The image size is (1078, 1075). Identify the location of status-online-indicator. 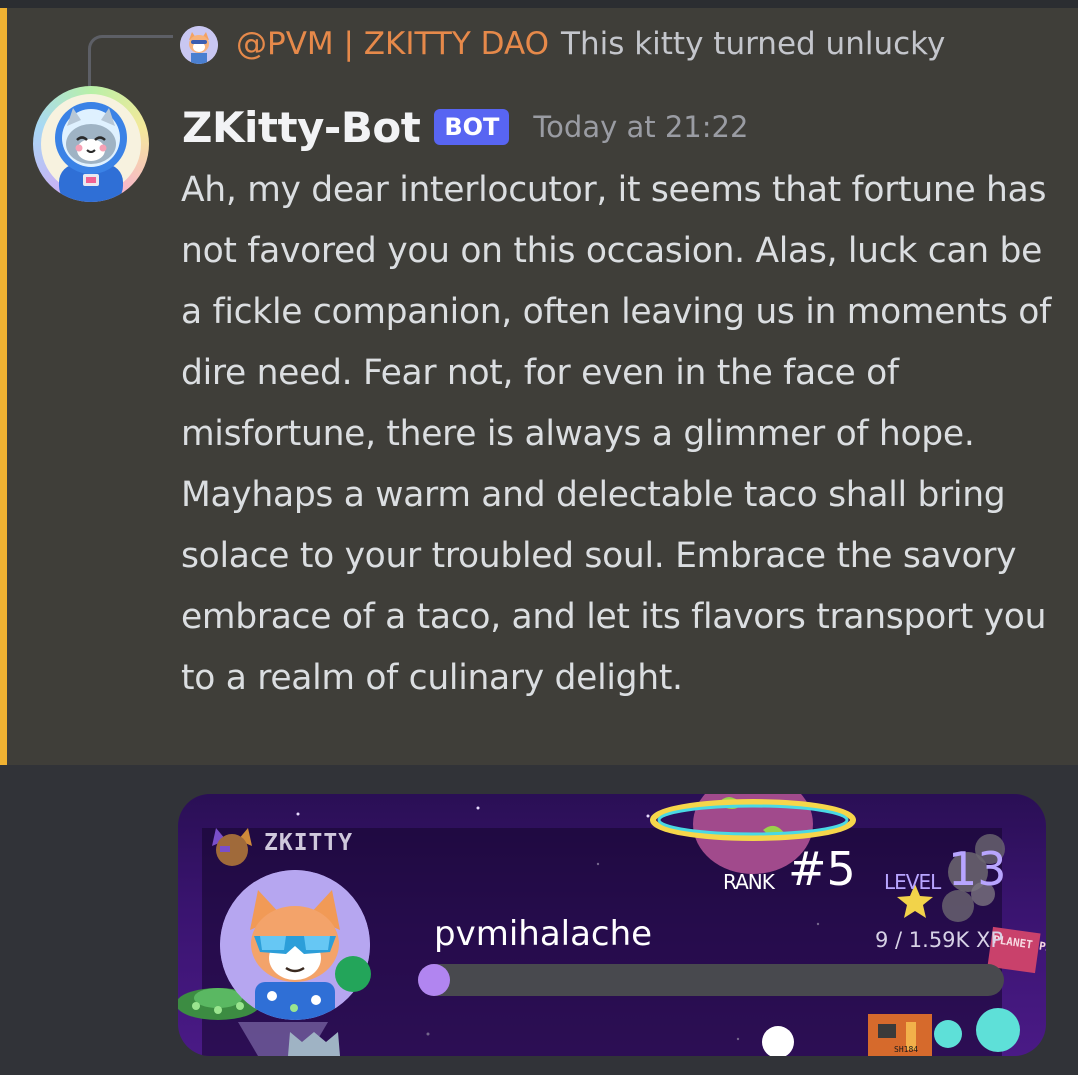
(353, 974).